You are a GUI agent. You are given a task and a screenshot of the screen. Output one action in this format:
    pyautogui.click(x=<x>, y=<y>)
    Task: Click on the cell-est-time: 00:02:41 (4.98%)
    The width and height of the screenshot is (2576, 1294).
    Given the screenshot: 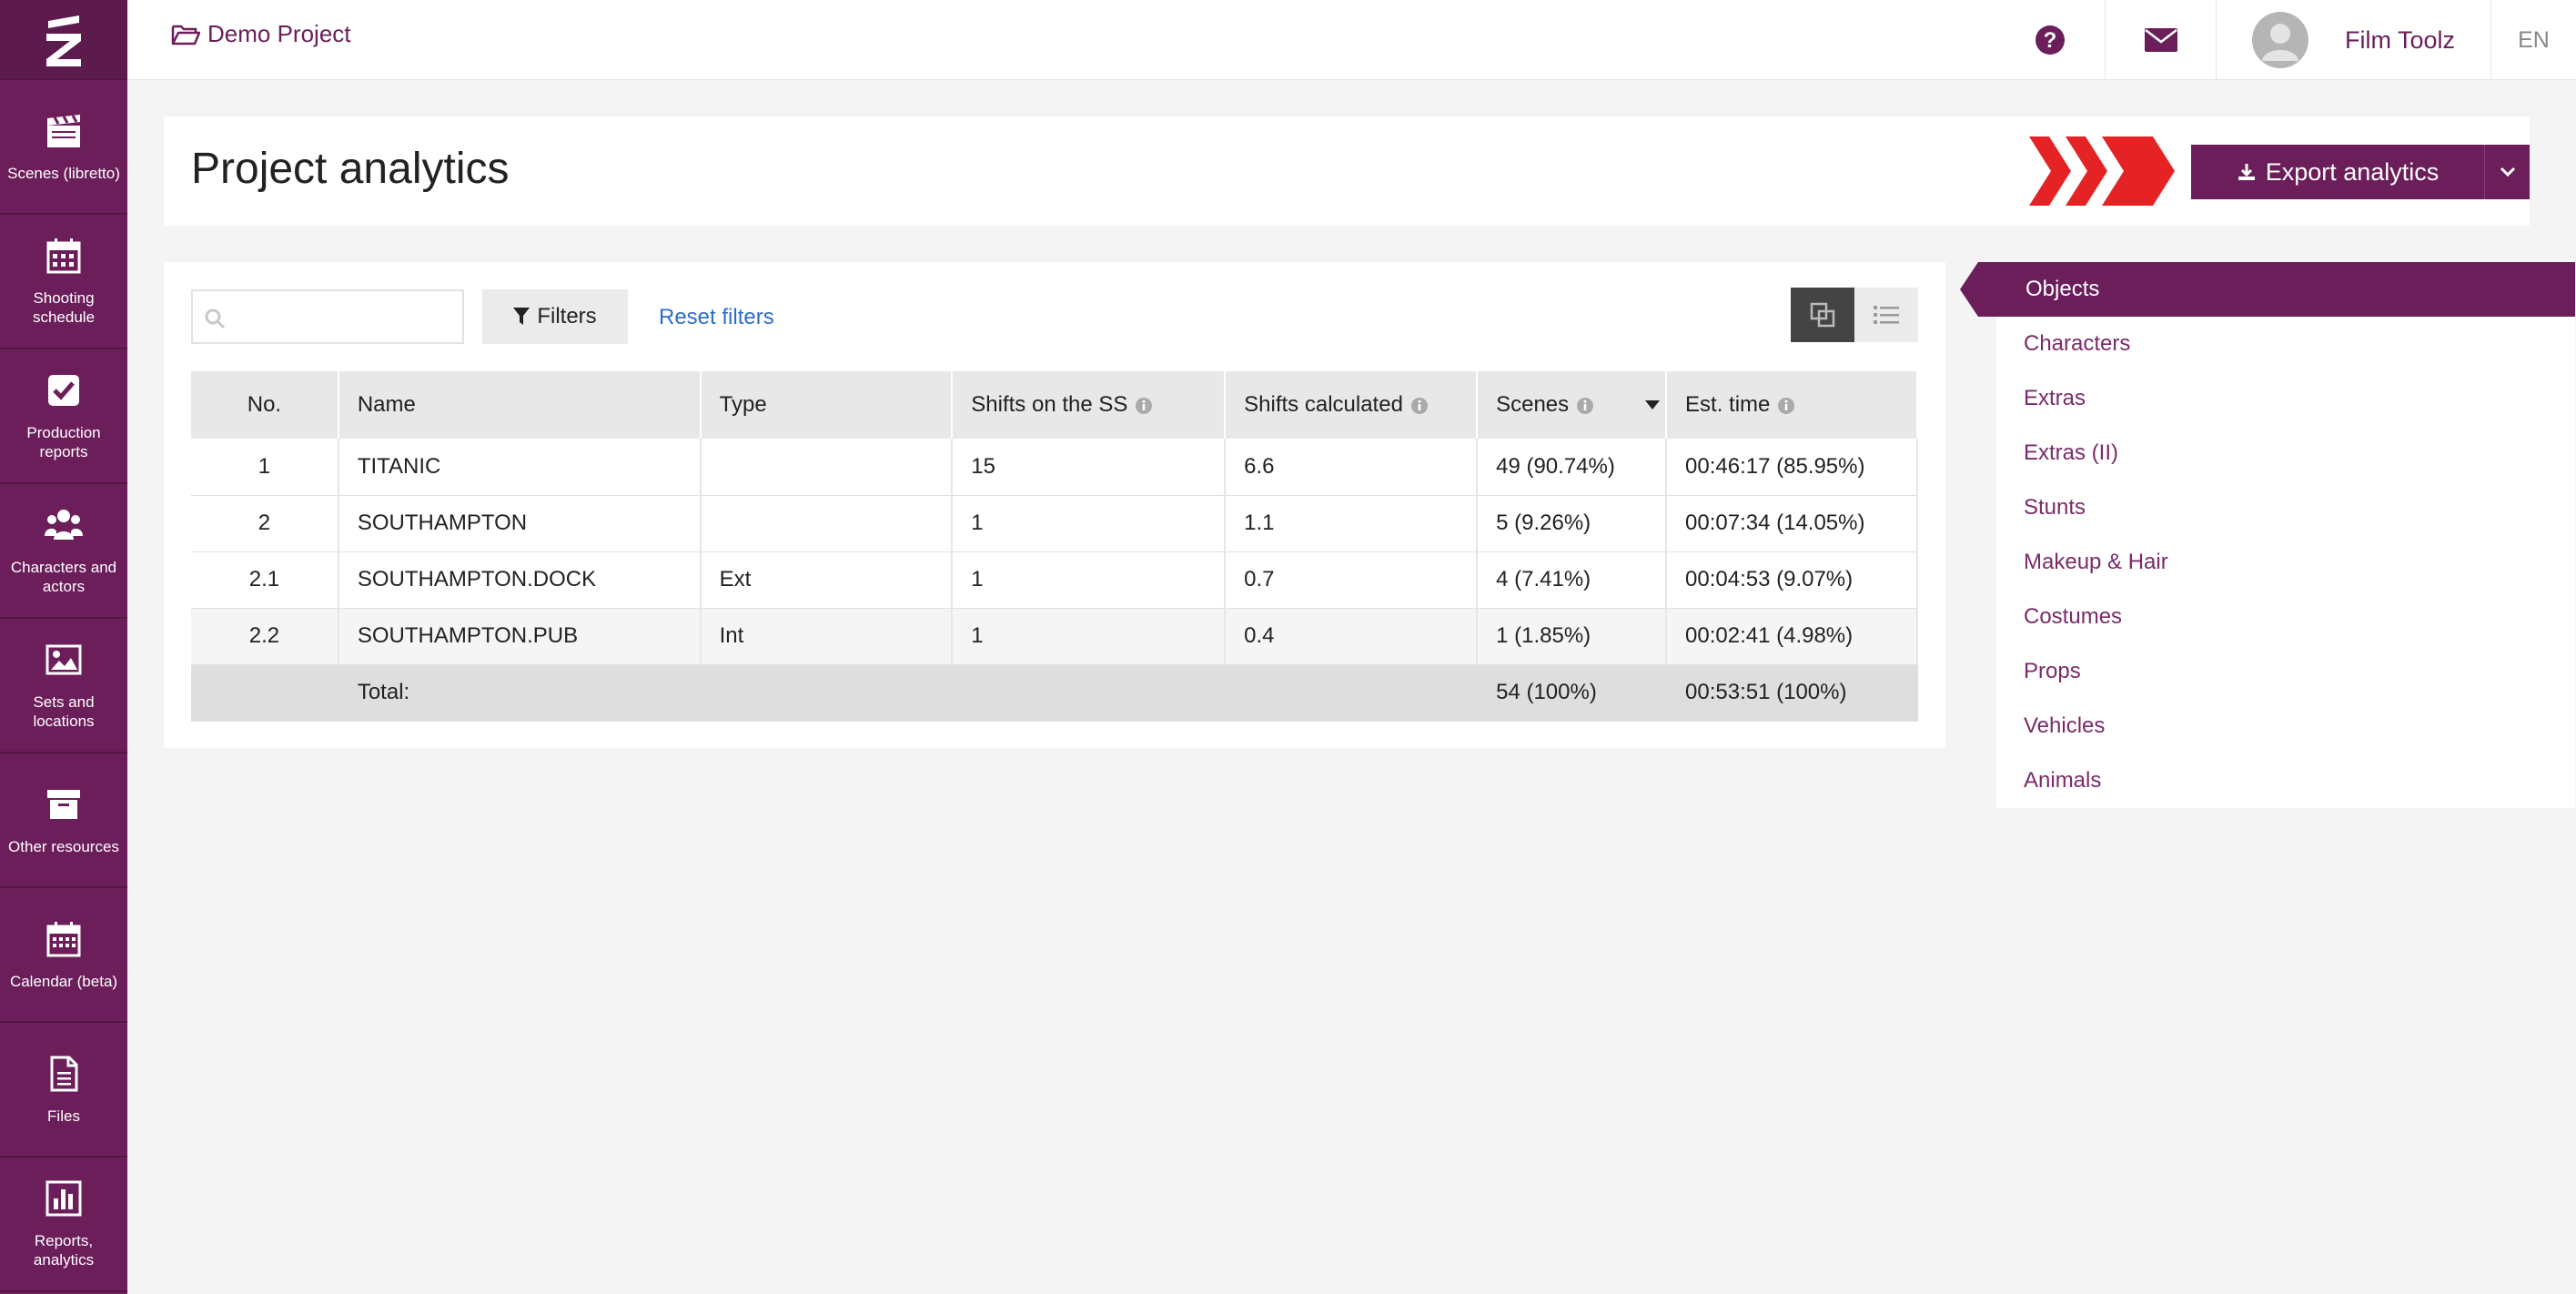 What is the action you would take?
    pyautogui.click(x=1792, y=636)
    